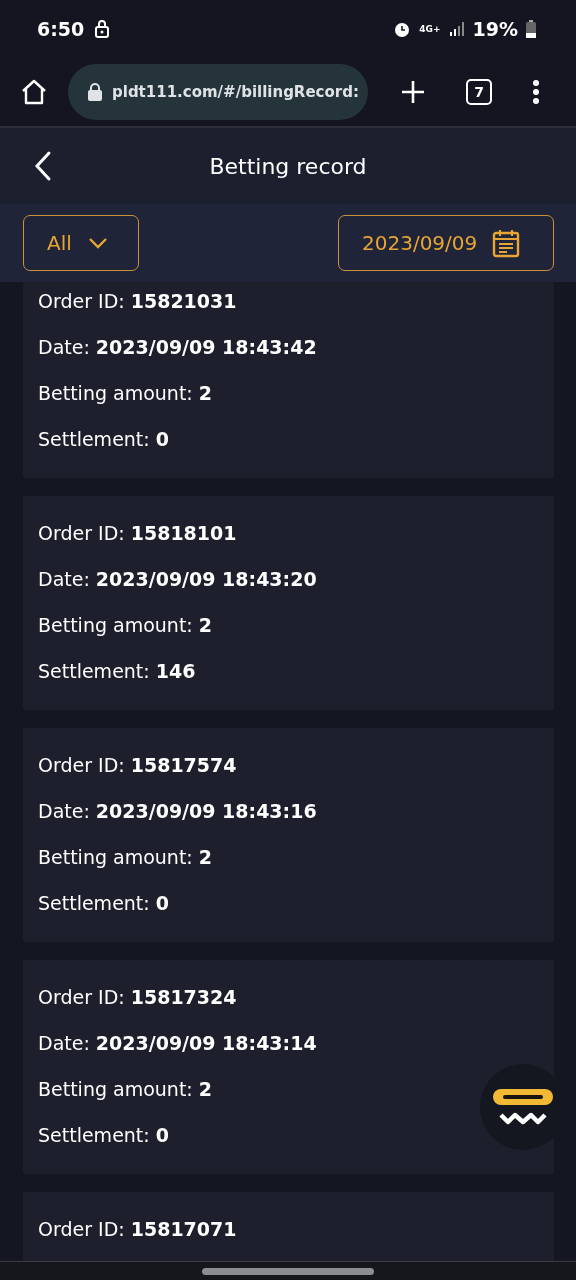 The width and height of the screenshot is (576, 1280). Describe the element at coordinates (43, 166) in the screenshot. I see `back-icon` at that location.